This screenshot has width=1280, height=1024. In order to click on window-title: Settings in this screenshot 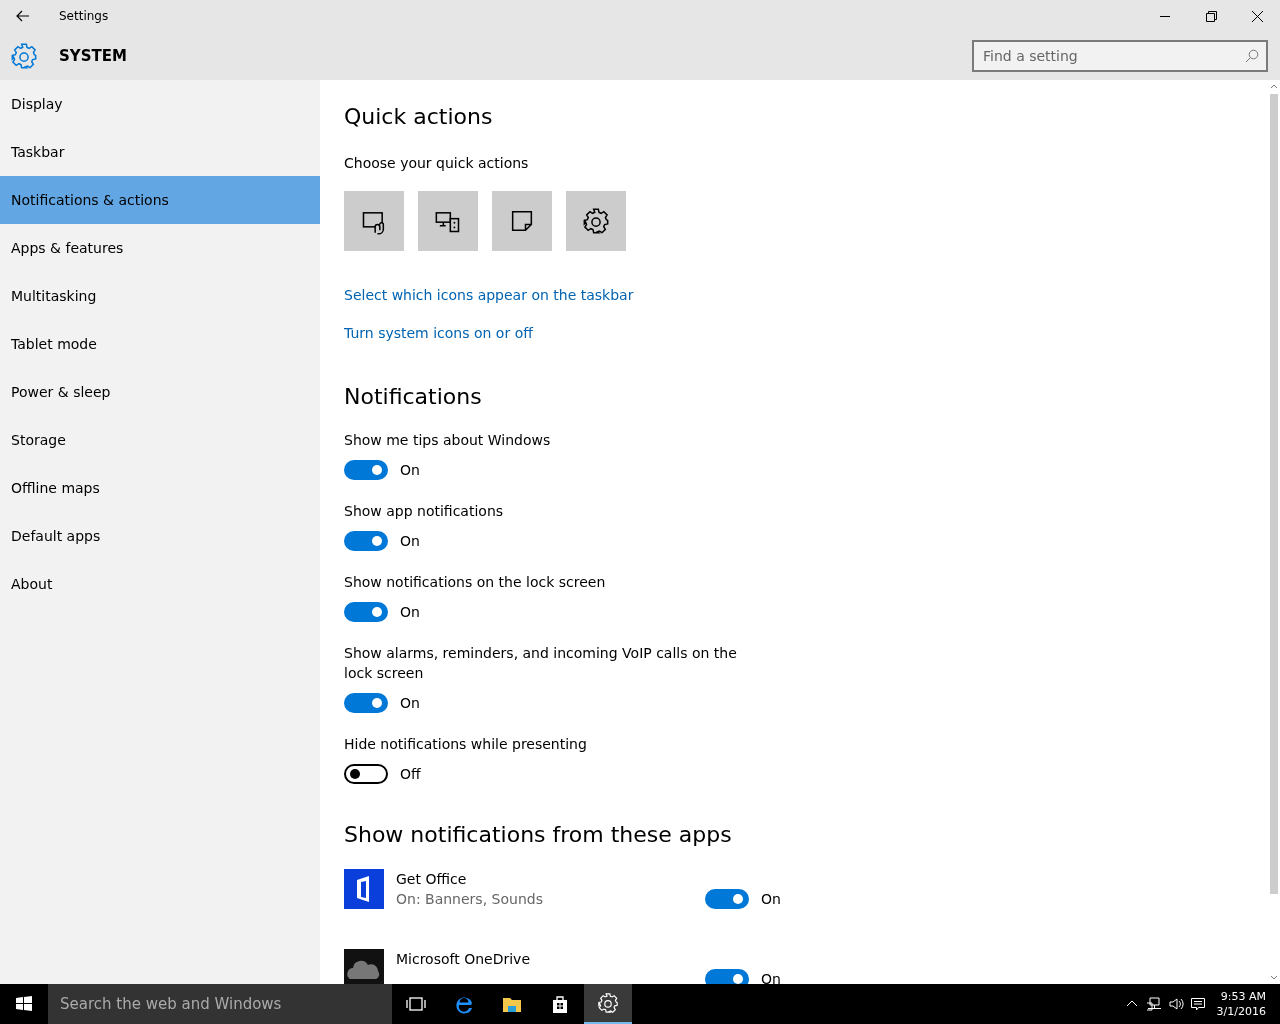, I will do `click(84, 16)`.